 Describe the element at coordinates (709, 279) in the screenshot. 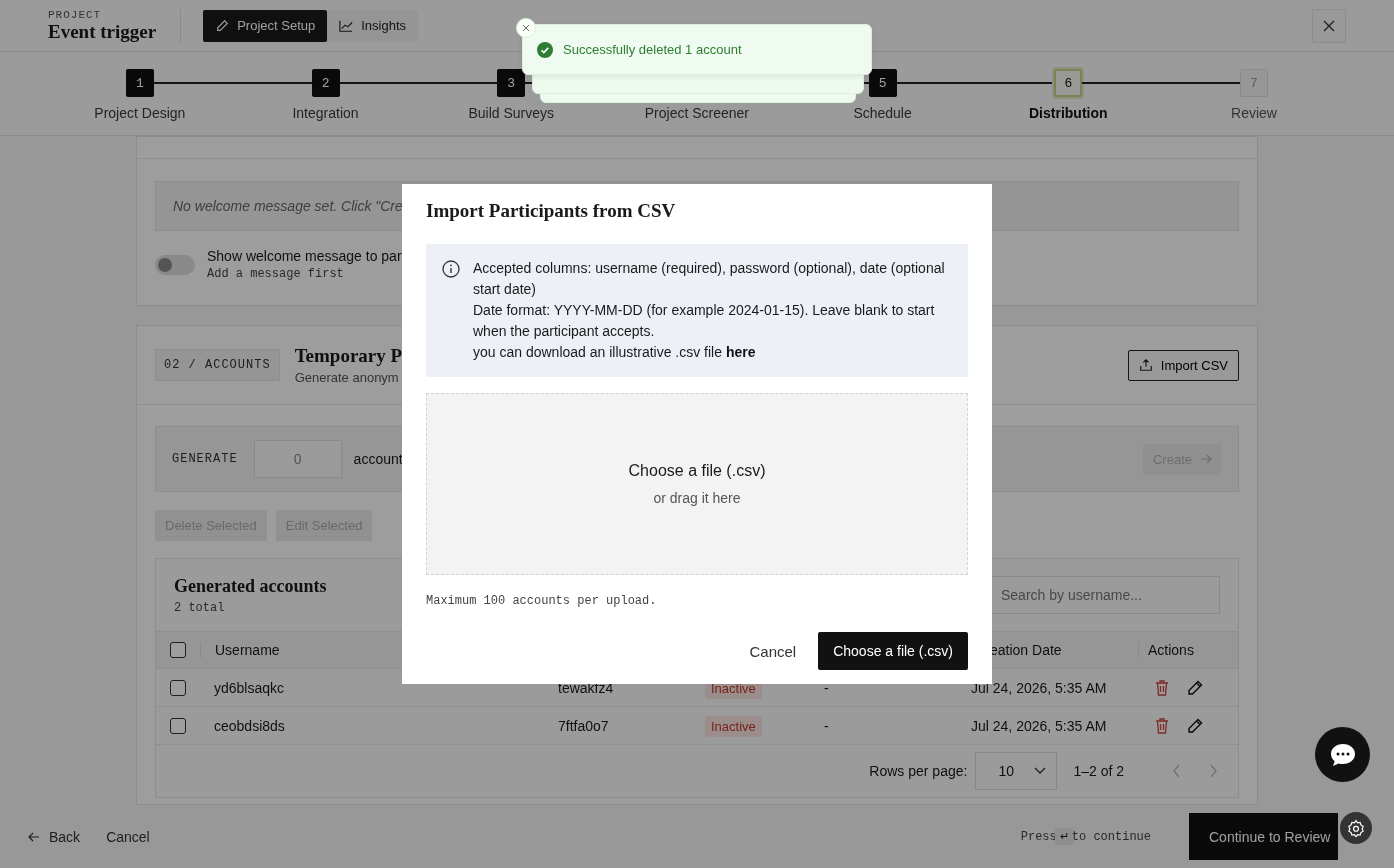

I see `info-text: Accepted columns: username (required), password (optional), date (optional start date)` at that location.